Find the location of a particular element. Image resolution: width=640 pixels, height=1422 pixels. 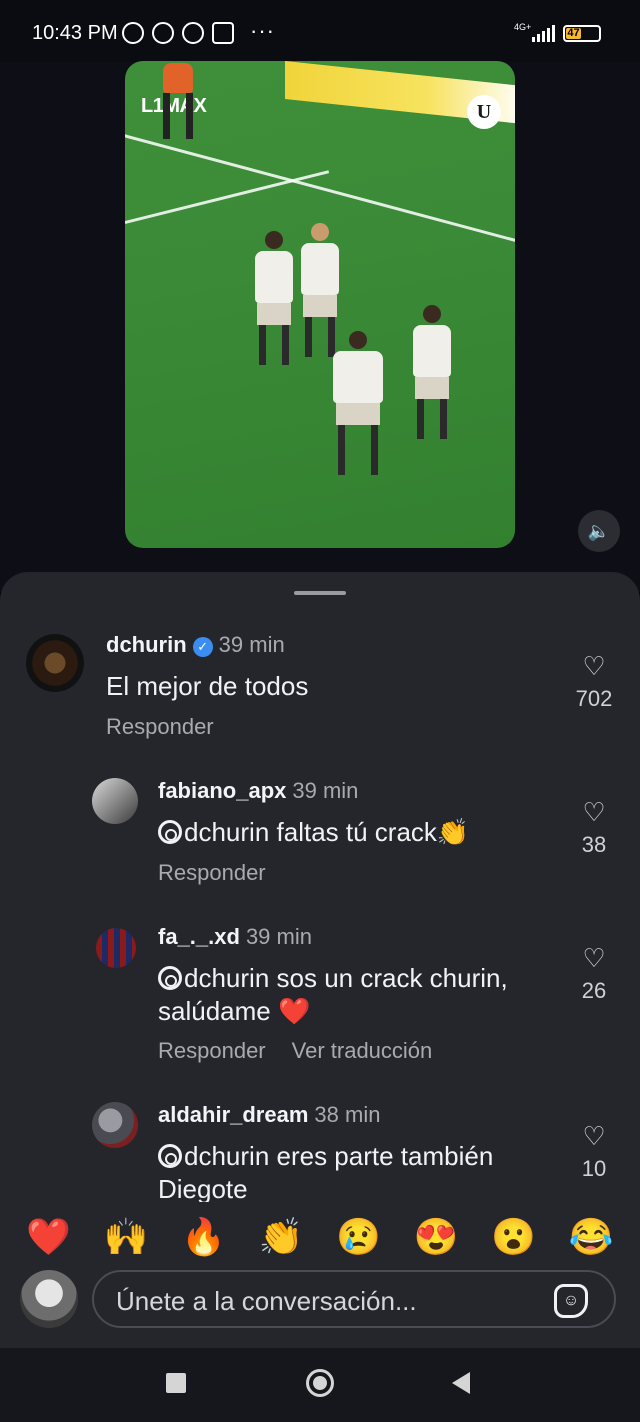

like-count: 38 is located at coordinates (594, 844).